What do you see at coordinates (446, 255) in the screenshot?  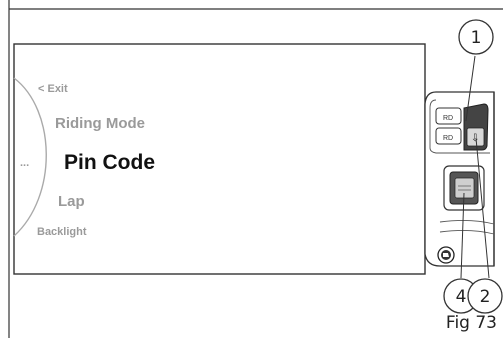 I see `horn-icon` at bounding box center [446, 255].